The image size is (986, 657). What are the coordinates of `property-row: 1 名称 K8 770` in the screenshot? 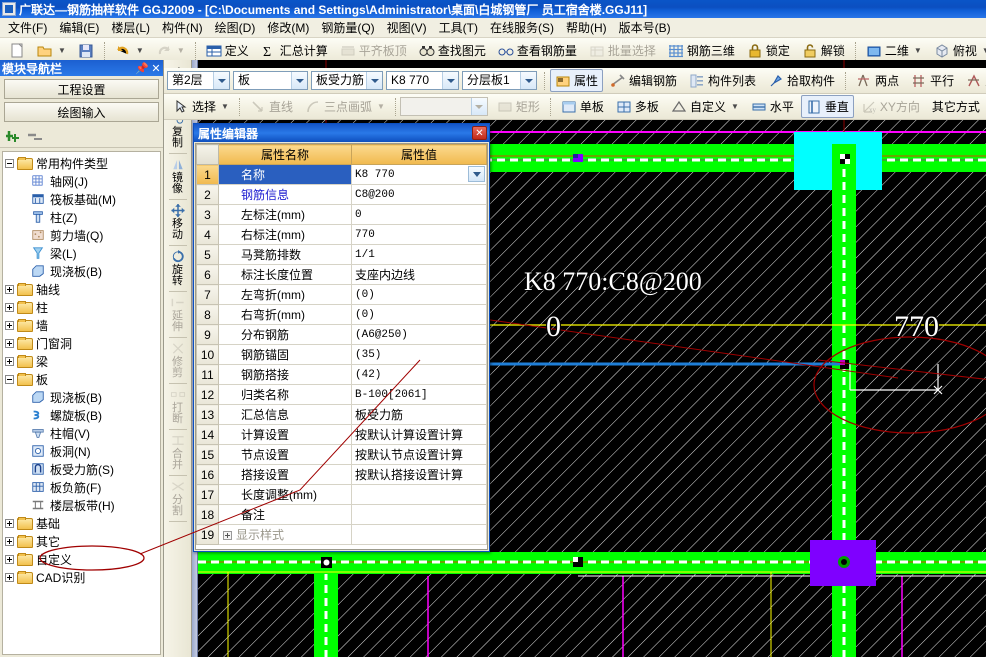 It's located at (341, 174).